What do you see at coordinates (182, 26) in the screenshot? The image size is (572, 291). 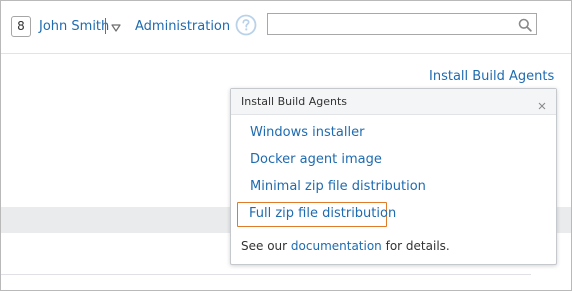 I see `administration-link: Administration` at bounding box center [182, 26].